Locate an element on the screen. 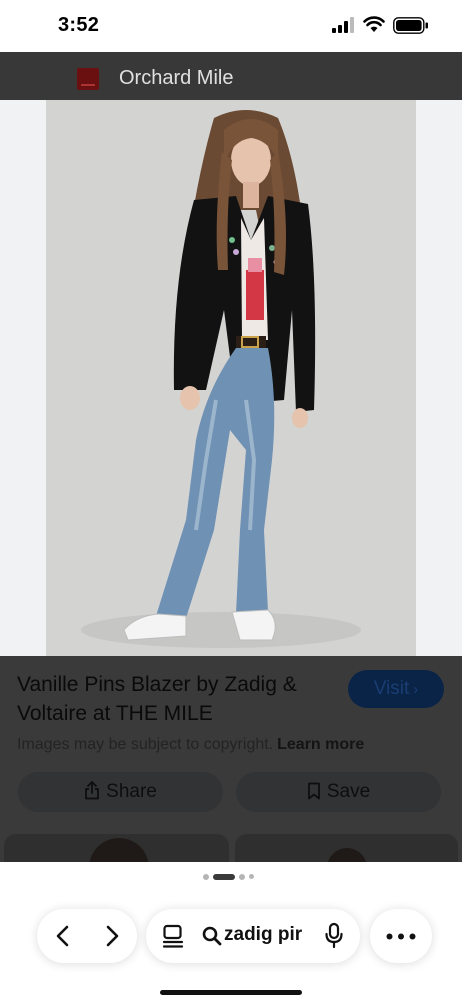  browser-toolbar: zadig pir is located at coordinates (231, 931).